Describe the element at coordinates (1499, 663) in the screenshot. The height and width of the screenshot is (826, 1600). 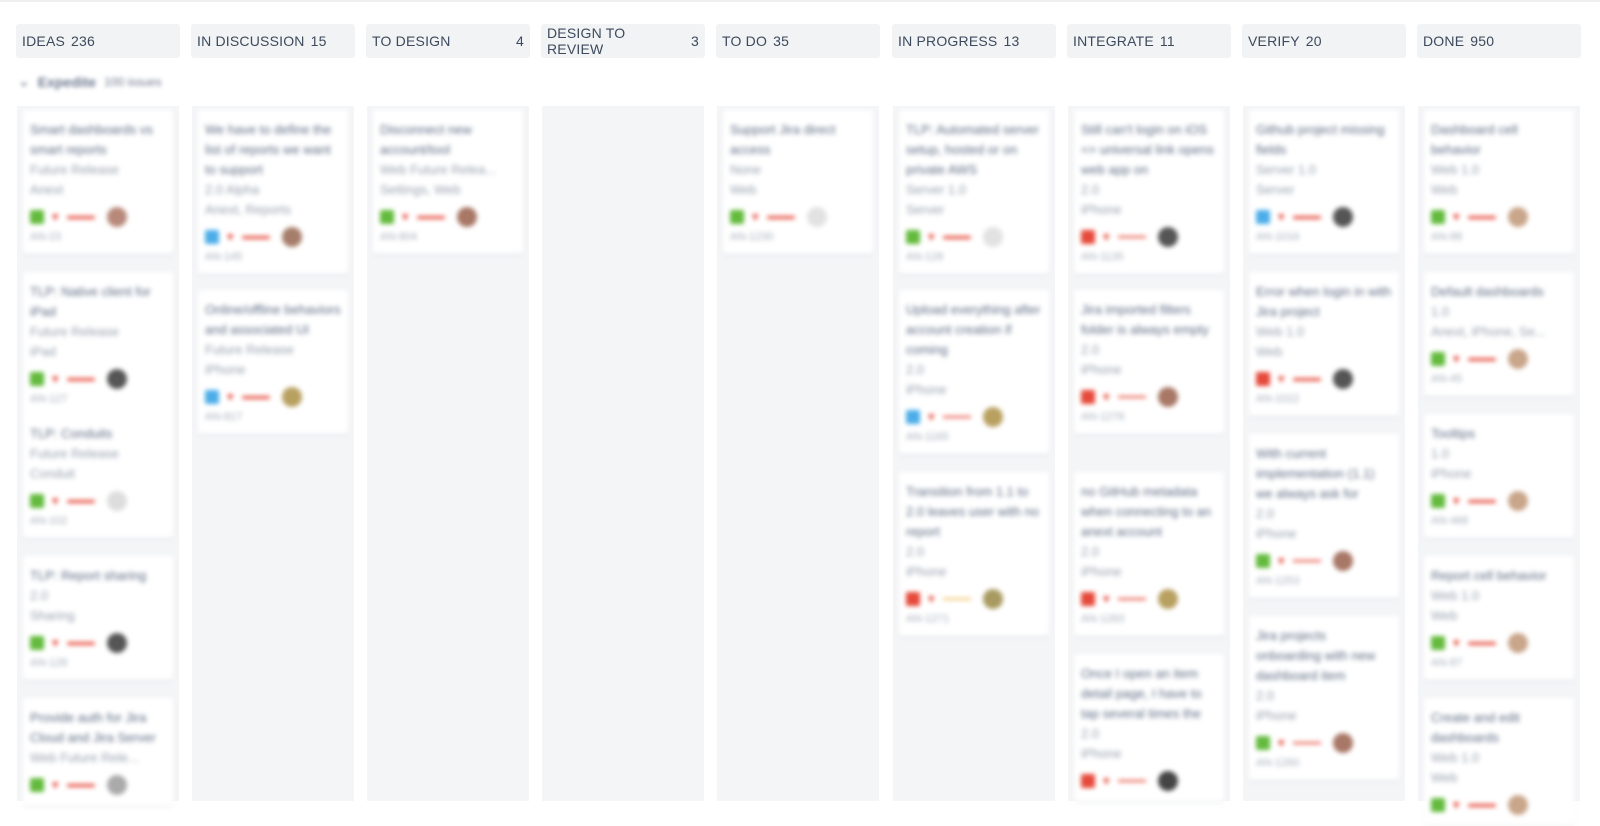
I see `issue-key: AN-87` at that location.